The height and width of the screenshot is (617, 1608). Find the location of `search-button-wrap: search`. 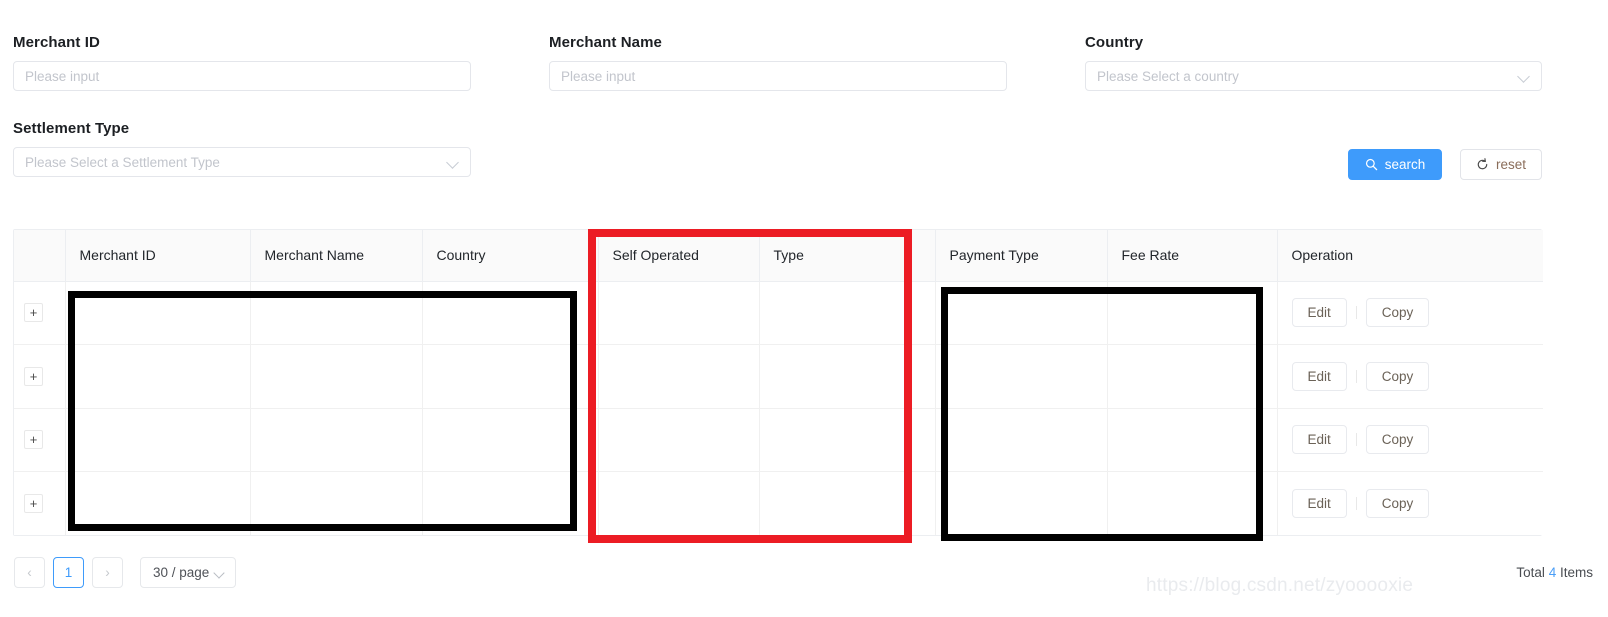

search-button-wrap: search is located at coordinates (1395, 164).